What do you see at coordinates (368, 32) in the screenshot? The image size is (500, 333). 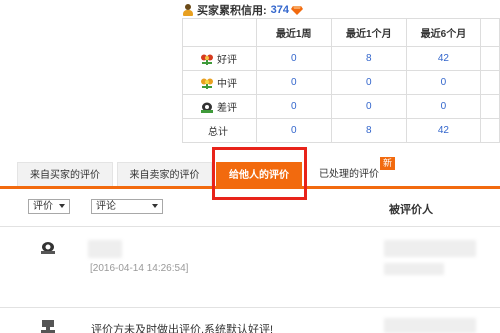 I see `col-last-month: 最近1个月` at bounding box center [368, 32].